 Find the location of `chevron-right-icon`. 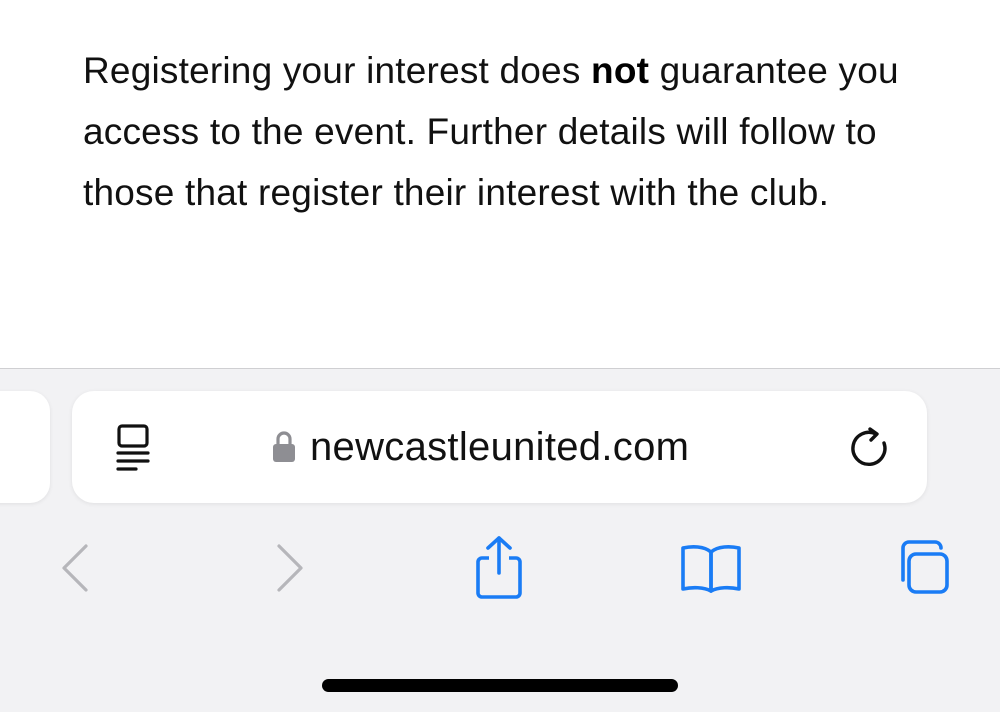

chevron-right-icon is located at coordinates (290, 570).